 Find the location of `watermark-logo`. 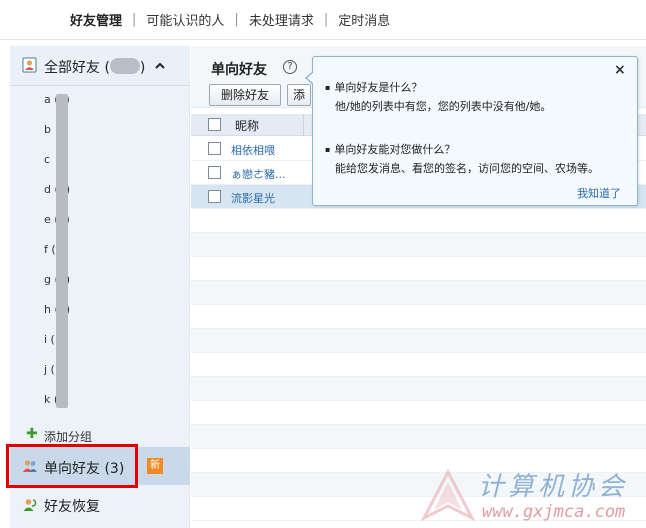

watermark-logo is located at coordinates (448, 495).